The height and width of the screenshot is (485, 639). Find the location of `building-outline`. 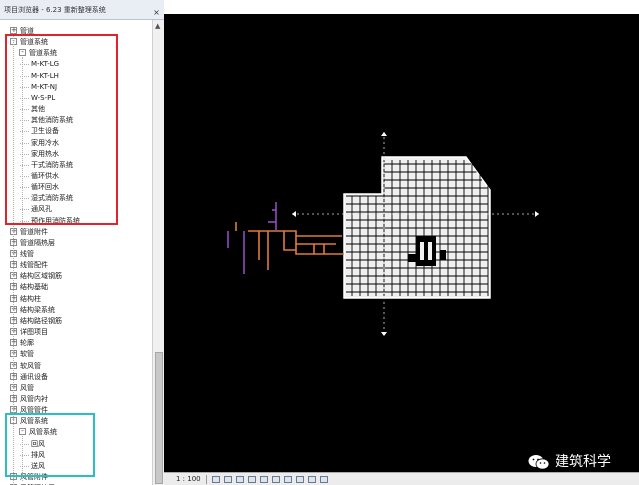

building-outline is located at coordinates (417, 227).